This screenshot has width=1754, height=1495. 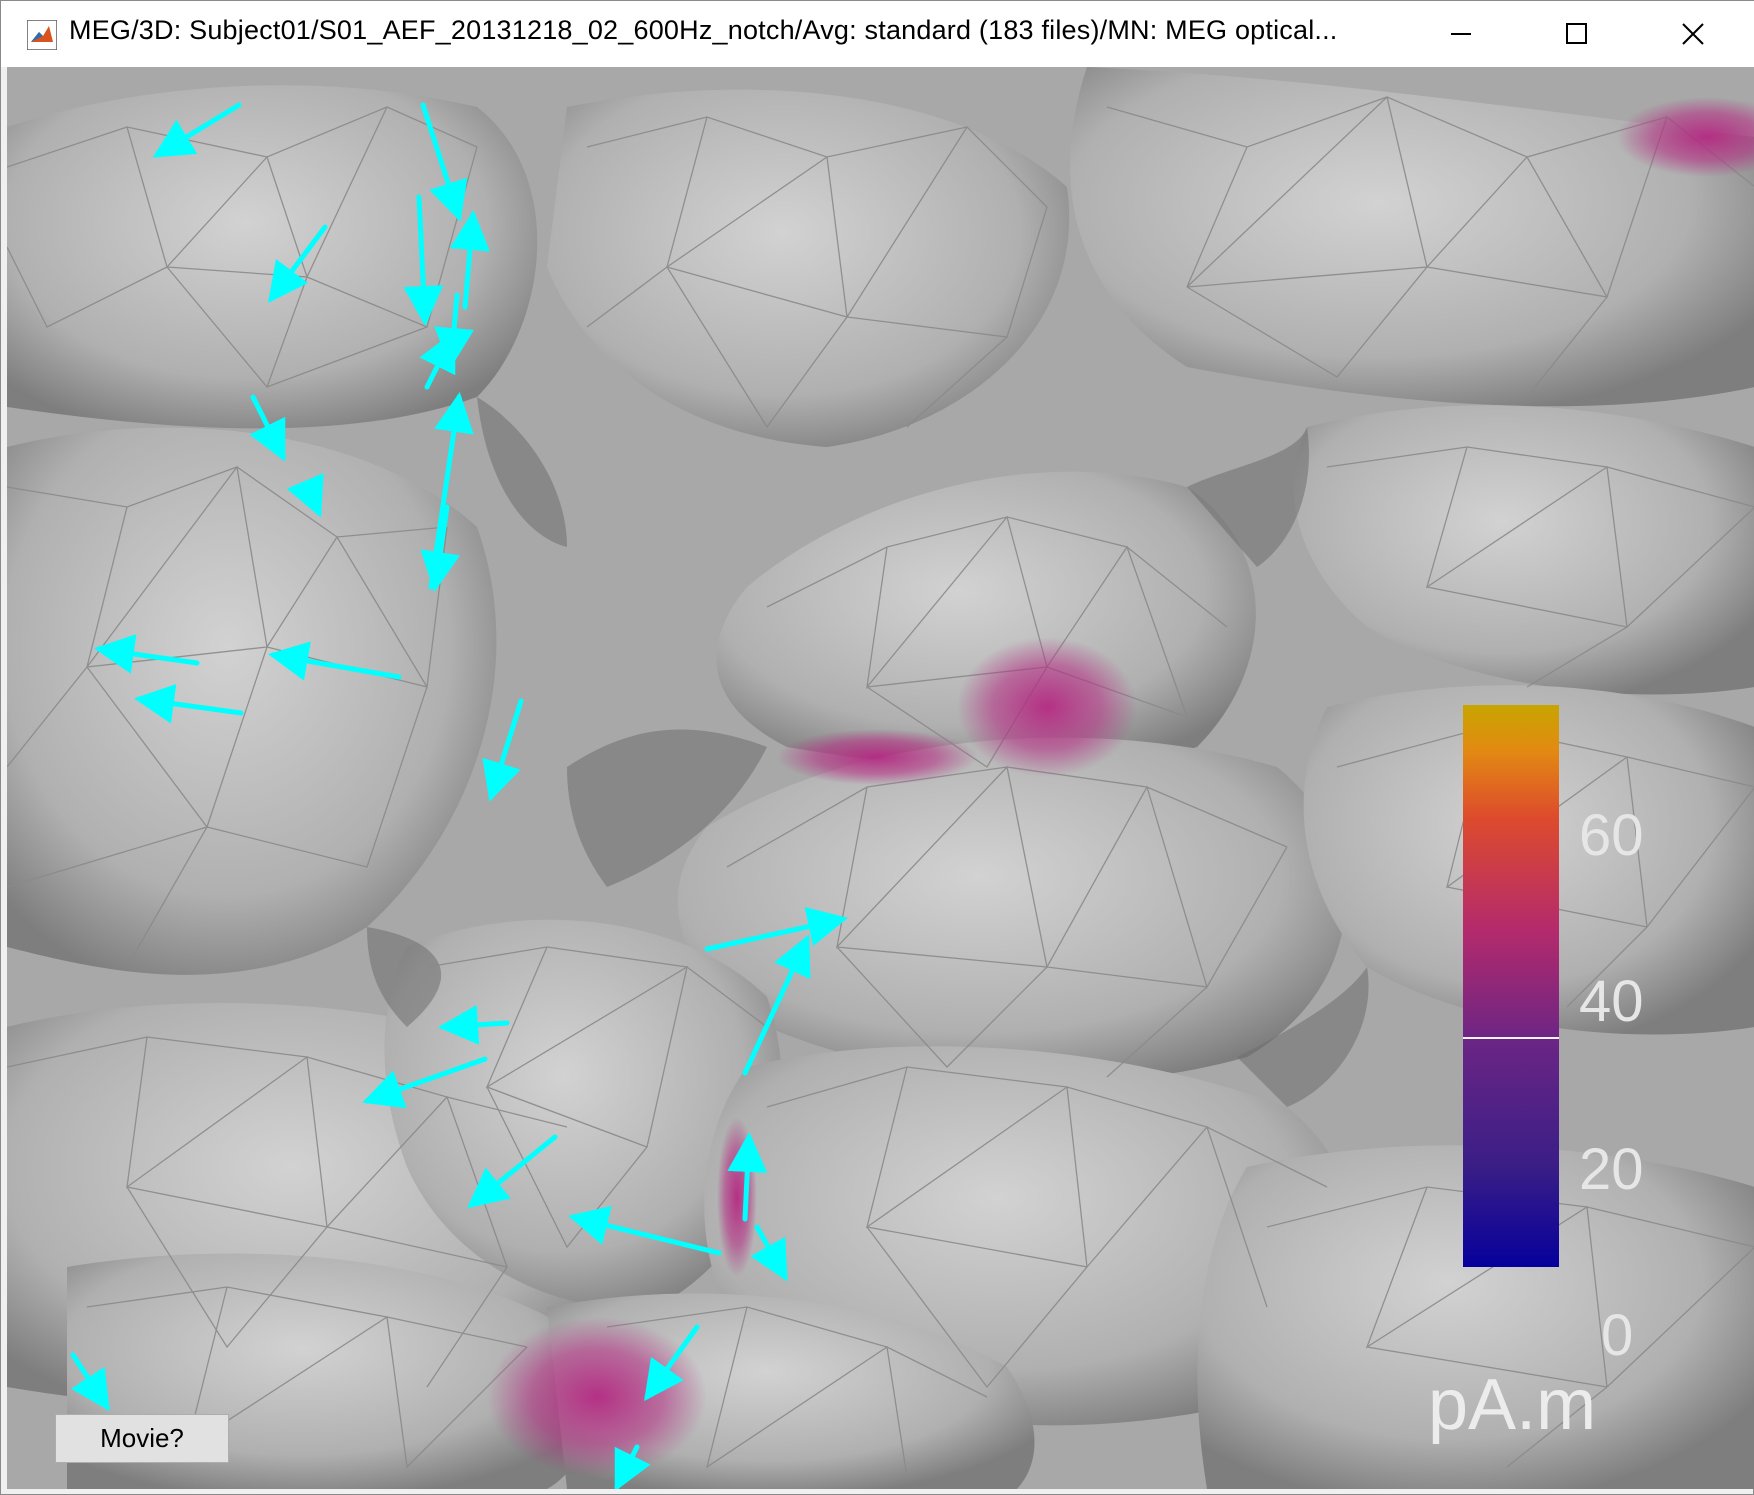 I want to click on minimize-icon, so click(x=1461, y=34).